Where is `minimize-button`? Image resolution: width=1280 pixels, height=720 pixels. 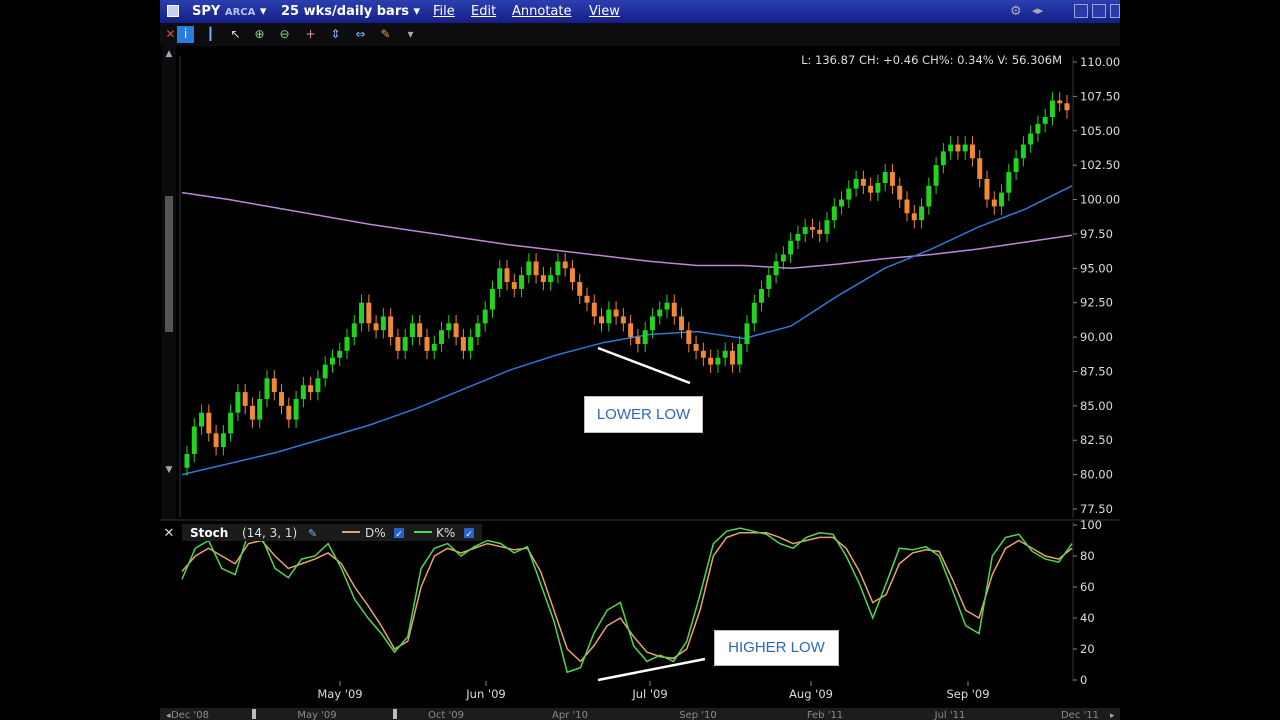 minimize-button is located at coordinates (1081, 11).